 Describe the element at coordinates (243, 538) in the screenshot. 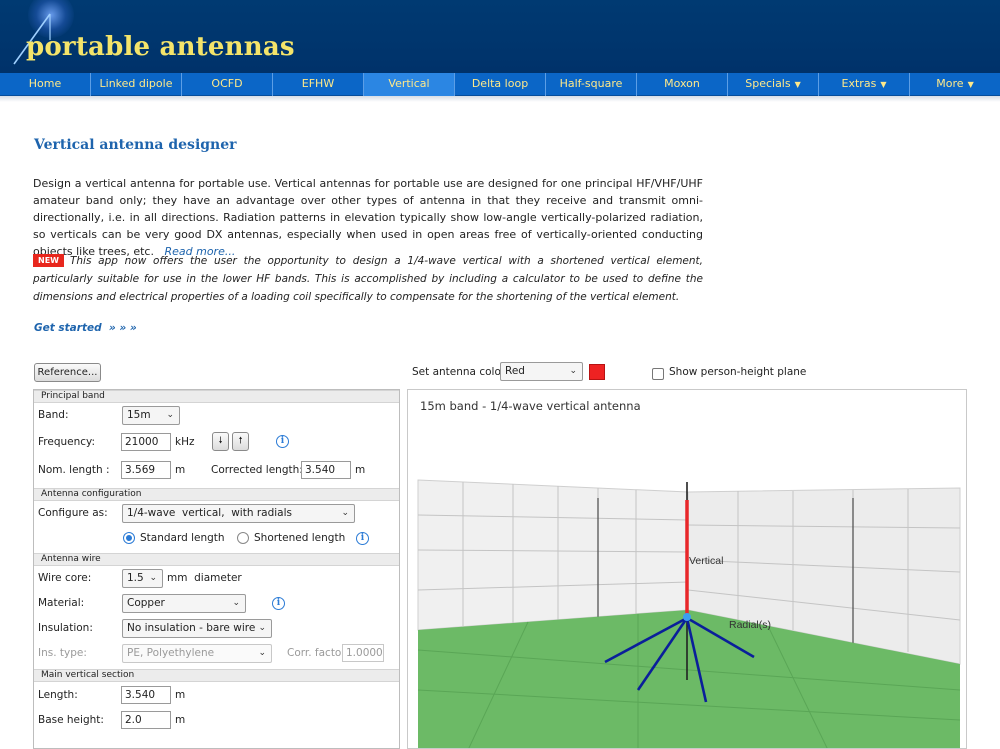

I see `shortened-length-radio` at that location.